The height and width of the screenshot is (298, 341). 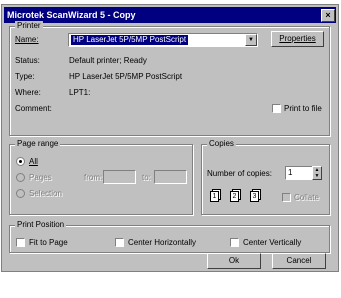 I want to click on where-label: Where:, so click(x=28, y=92).